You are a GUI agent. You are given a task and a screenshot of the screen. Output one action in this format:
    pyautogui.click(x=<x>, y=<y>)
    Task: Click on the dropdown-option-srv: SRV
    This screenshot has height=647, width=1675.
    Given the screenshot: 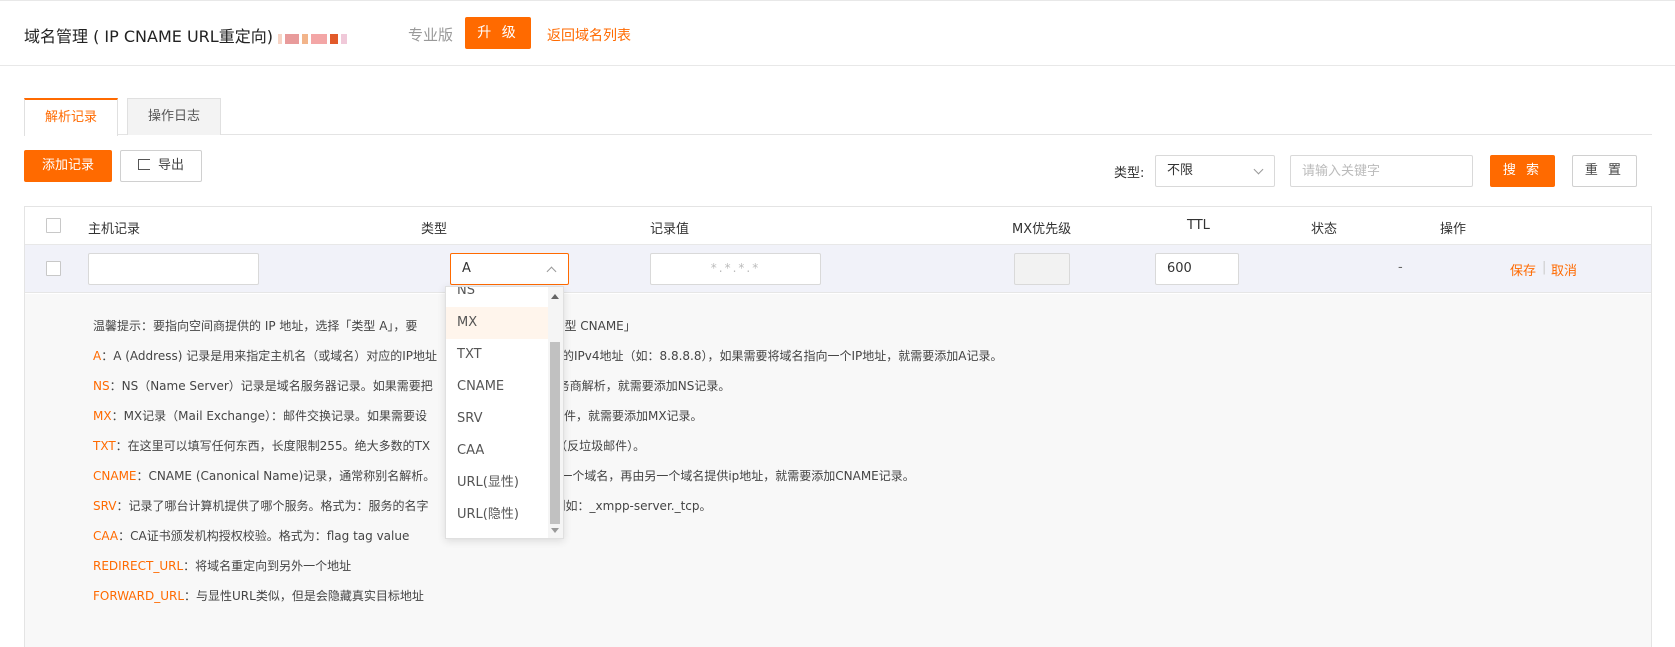 What is the action you would take?
    pyautogui.click(x=497, y=419)
    